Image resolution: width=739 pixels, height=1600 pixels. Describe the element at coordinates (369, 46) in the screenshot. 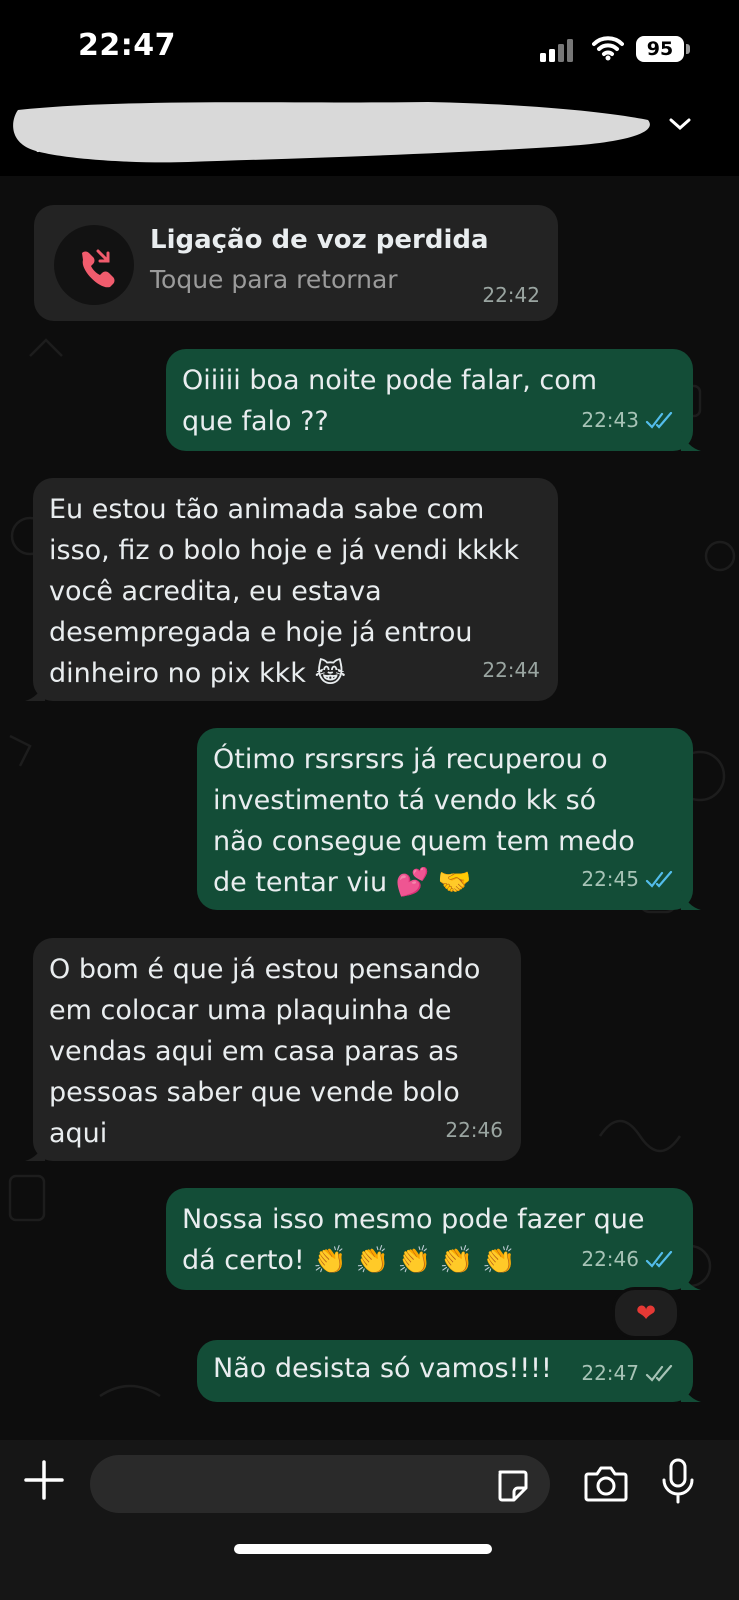

I see `status-bar: 22:47 95` at that location.